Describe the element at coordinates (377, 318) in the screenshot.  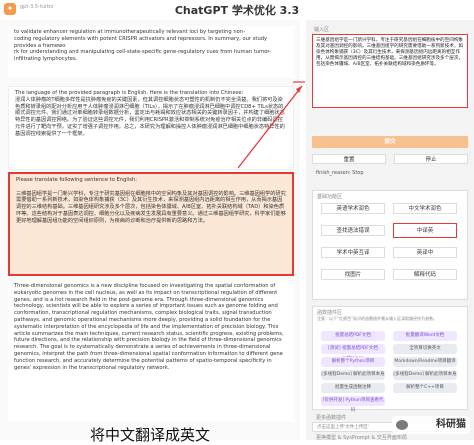
I see `plugin-note: 注意：以下“红颜色”标识的函数插件需从输入区读取路径作为参数。` at that location.